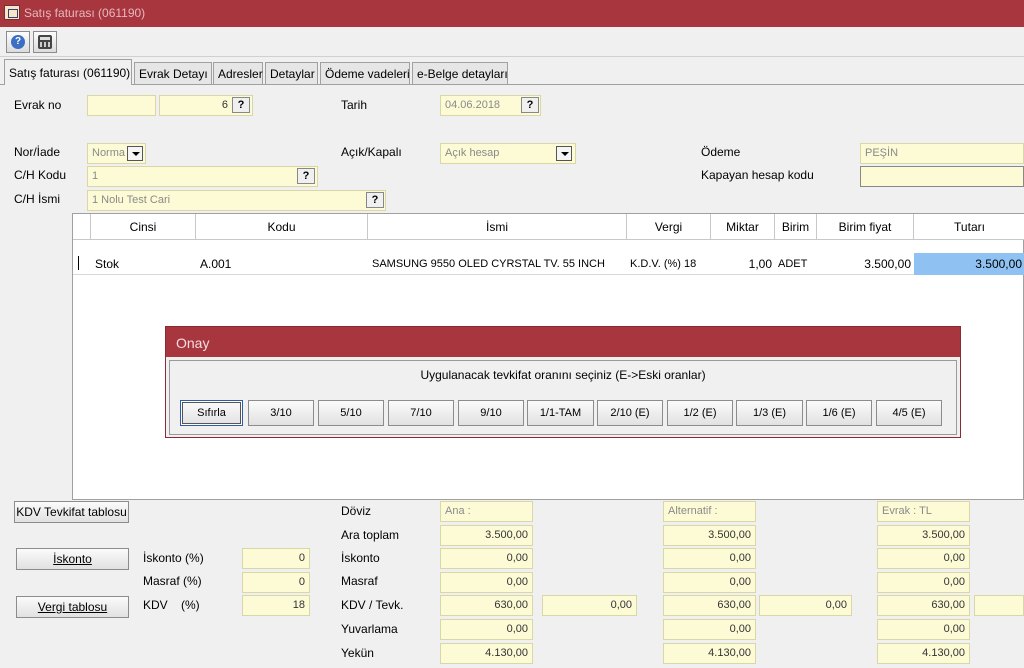 The image size is (1024, 668). I want to click on column-header-ismi: İsmi, so click(497, 227).